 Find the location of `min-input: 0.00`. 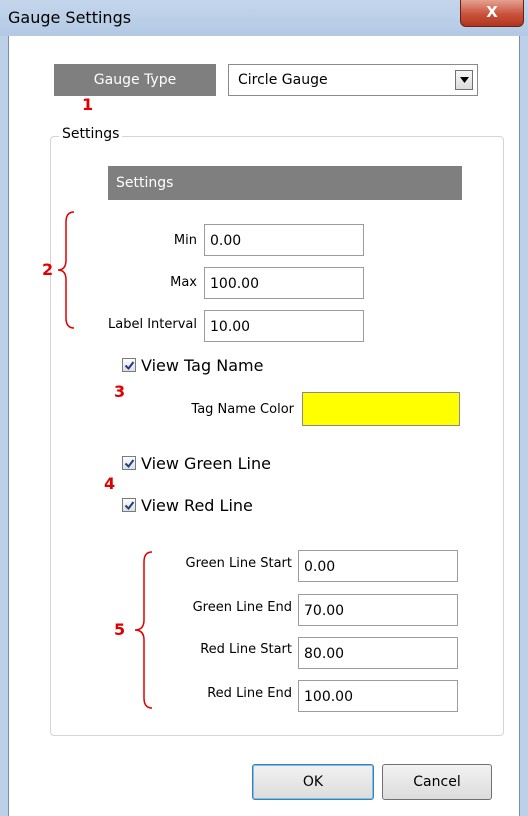

min-input: 0.00 is located at coordinates (284, 240).